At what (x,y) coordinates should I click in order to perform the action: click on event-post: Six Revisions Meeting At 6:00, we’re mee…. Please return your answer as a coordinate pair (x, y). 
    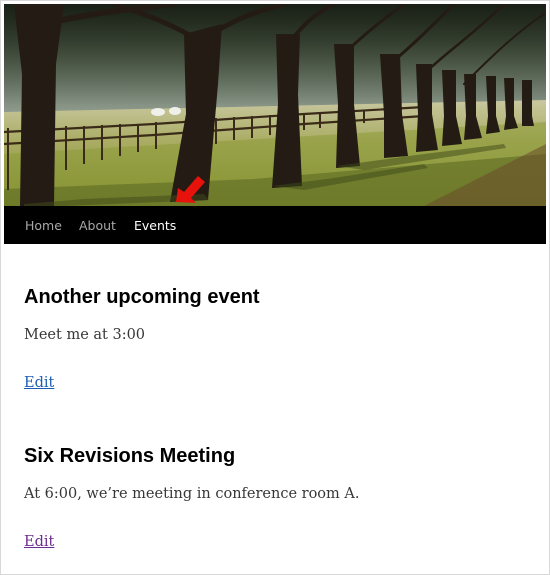
    Looking at the image, I should click on (191, 497).